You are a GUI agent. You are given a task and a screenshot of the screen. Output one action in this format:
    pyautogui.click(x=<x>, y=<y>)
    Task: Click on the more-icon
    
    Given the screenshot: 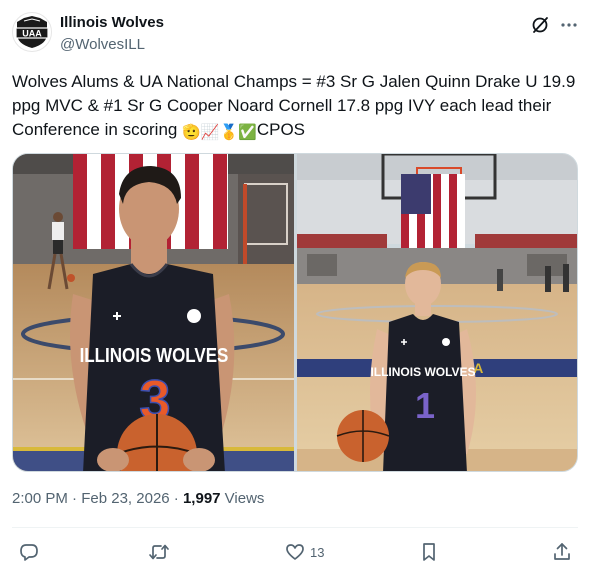 What is the action you would take?
    pyautogui.click(x=569, y=25)
    